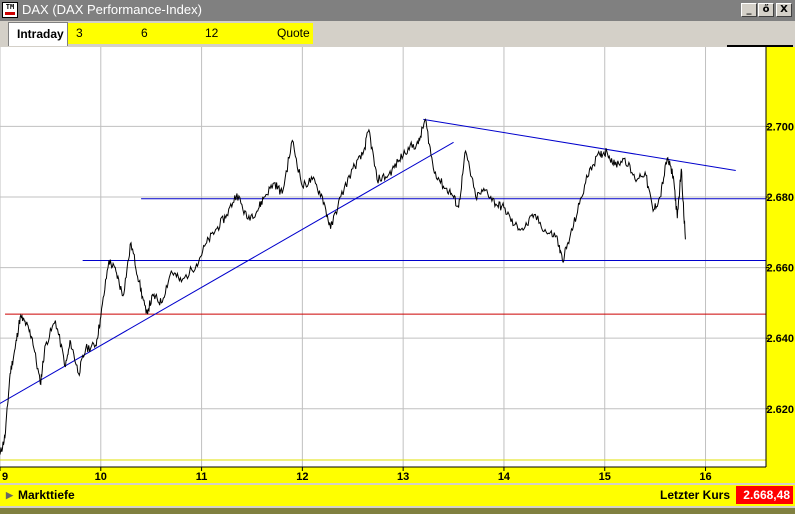 The height and width of the screenshot is (514, 795). I want to click on x-tick-label: 14, so click(504, 477).